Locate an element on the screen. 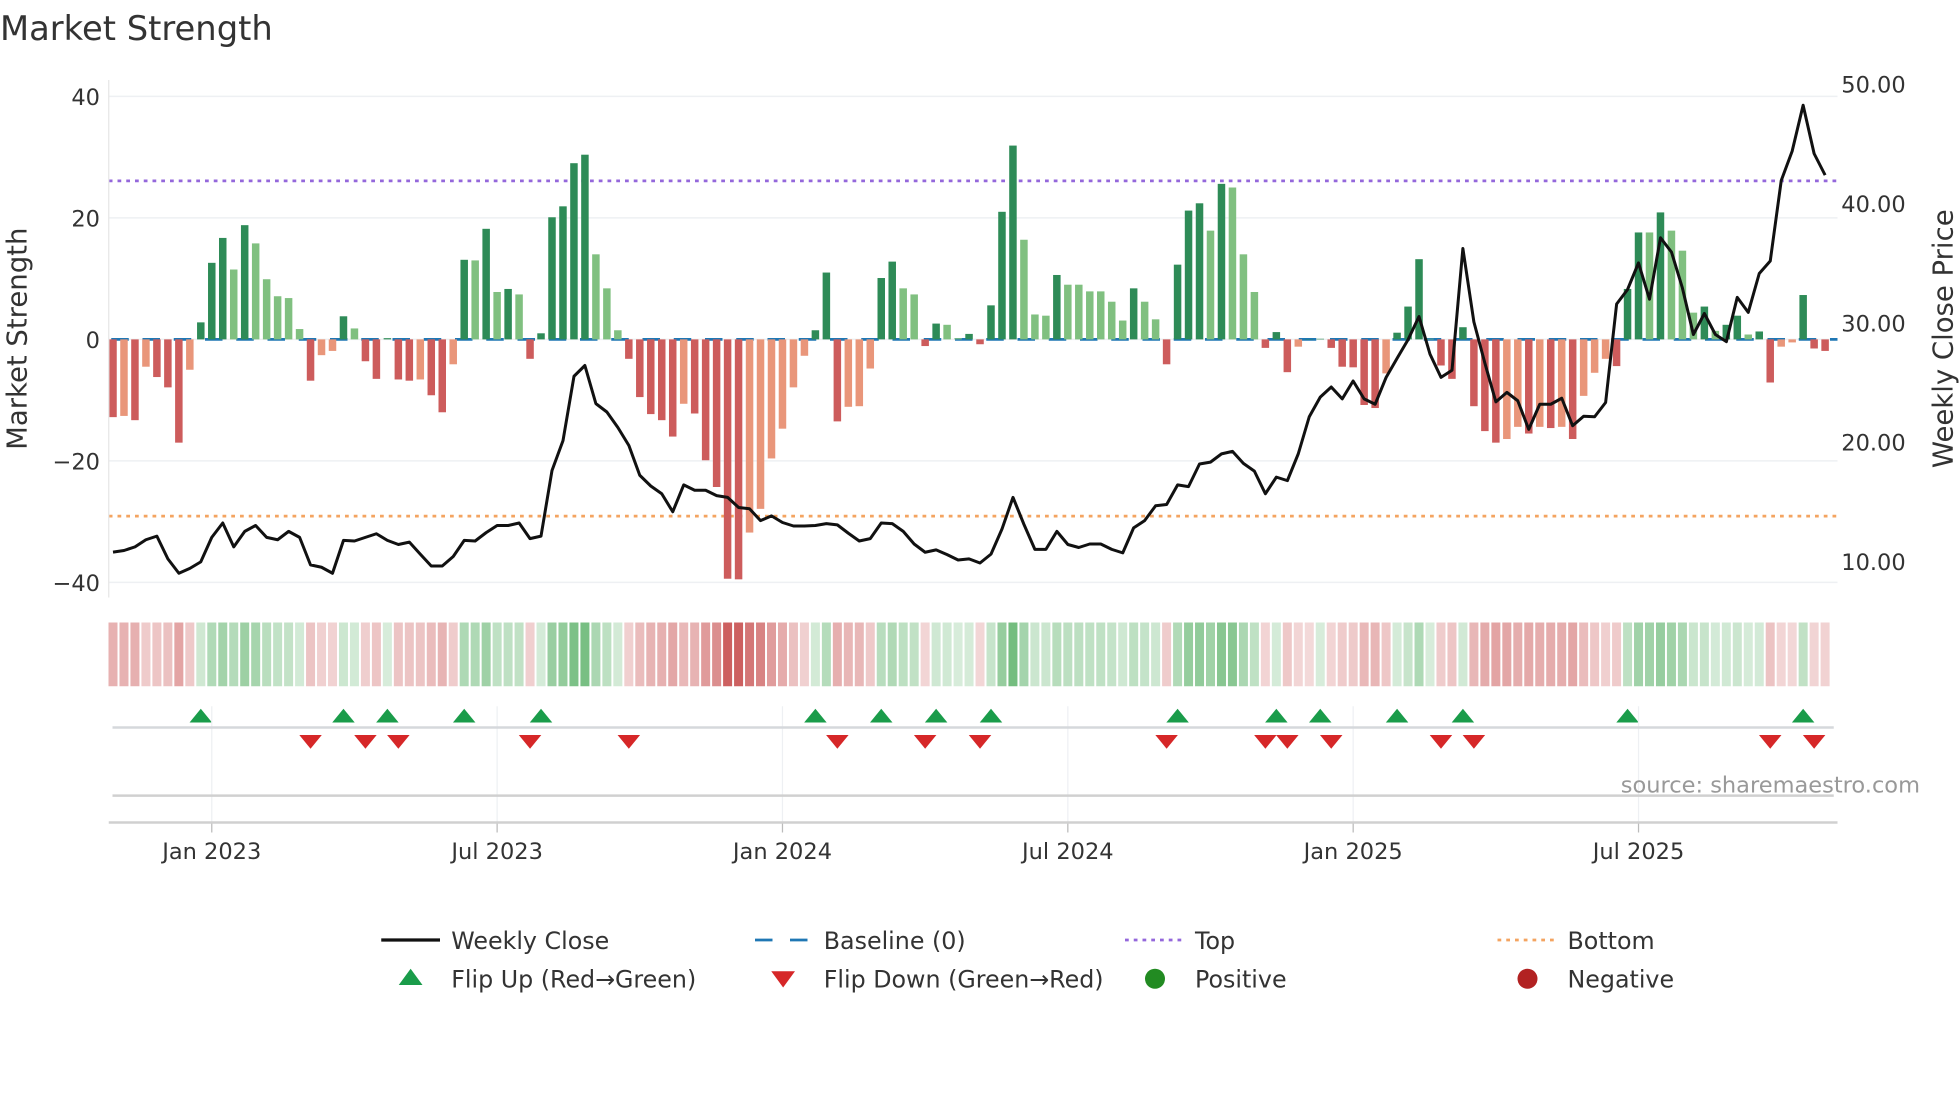  legend-label: Positive is located at coordinates (1241, 980).